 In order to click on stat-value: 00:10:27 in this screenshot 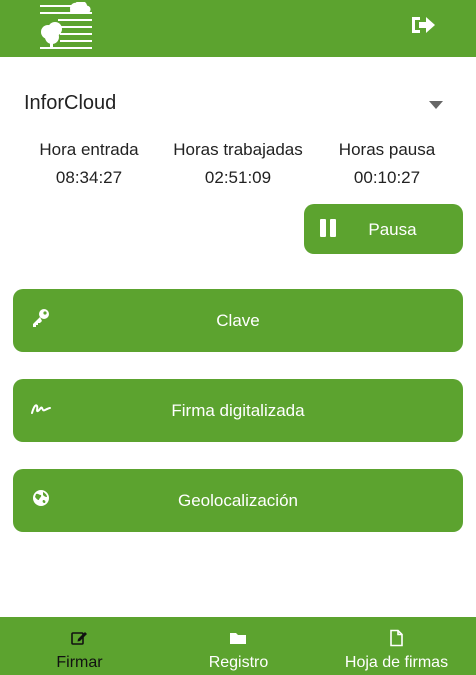, I will do `click(387, 177)`.